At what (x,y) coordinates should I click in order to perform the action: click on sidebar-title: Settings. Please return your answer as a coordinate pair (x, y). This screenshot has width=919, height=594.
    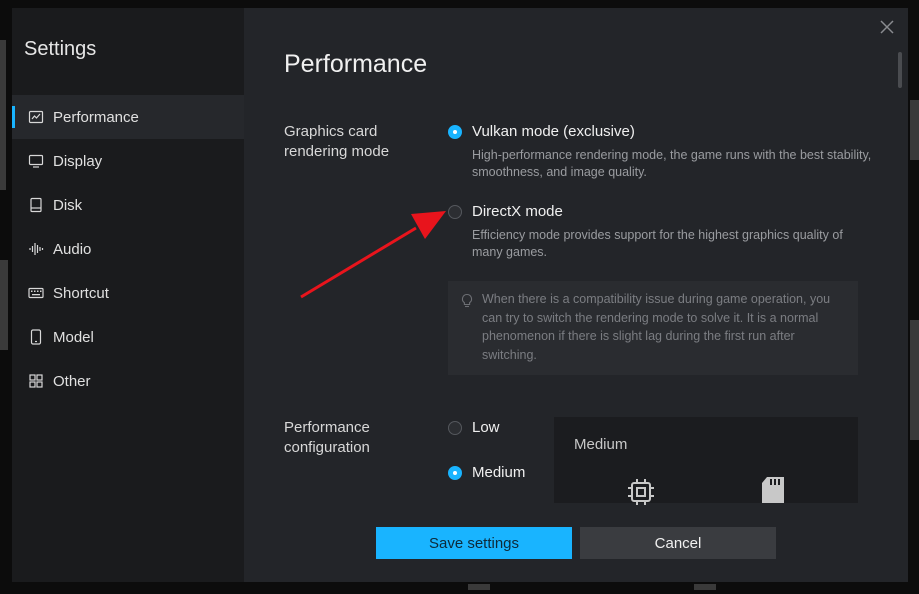
    Looking at the image, I should click on (60, 49).